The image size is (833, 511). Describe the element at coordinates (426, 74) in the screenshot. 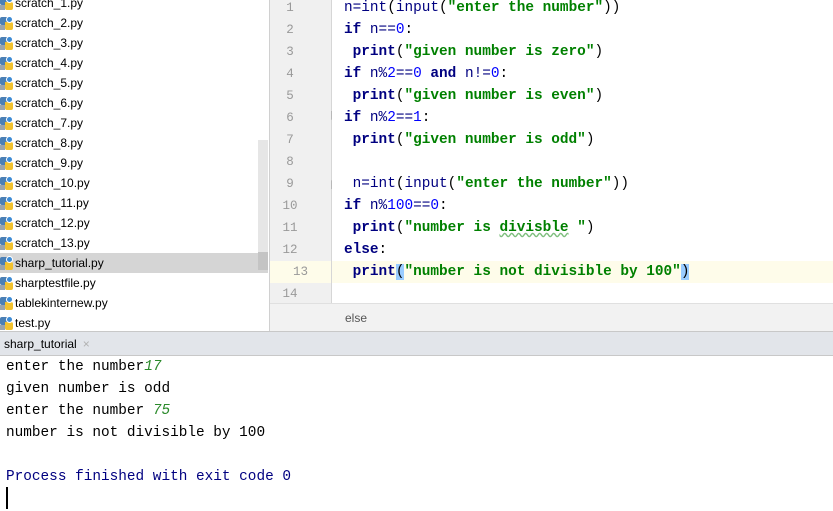

I see `code-line: if n%2==0 and n!=0:` at that location.